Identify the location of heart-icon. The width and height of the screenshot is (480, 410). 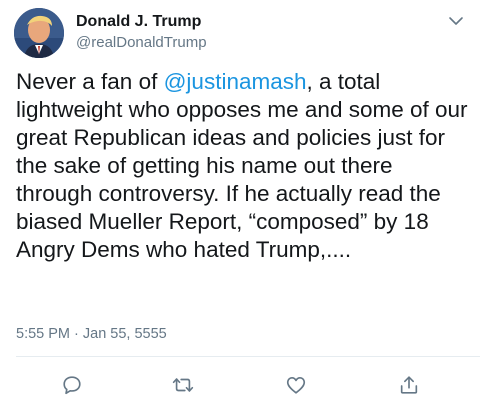
(296, 385).